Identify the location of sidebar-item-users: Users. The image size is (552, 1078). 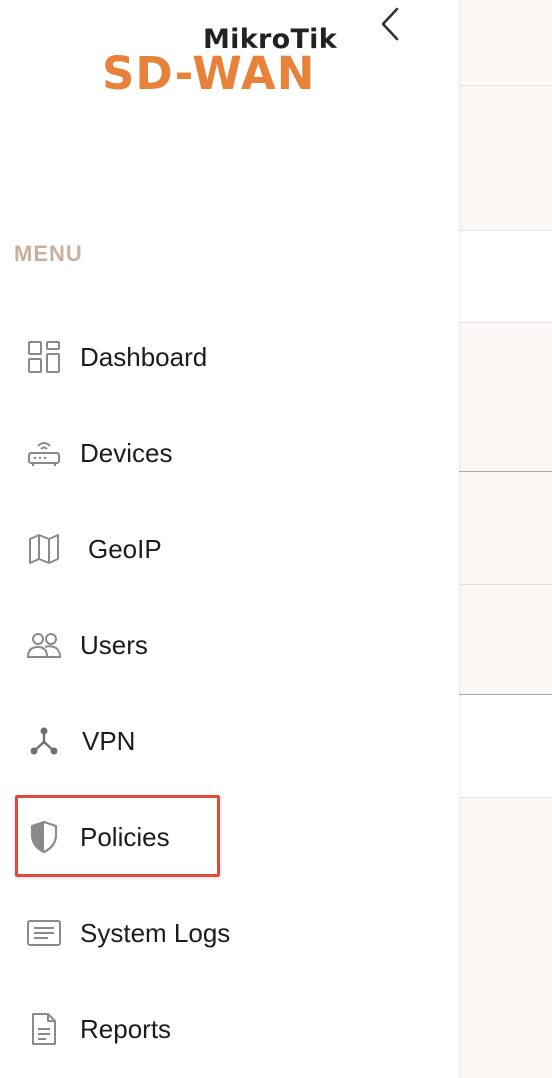
(224, 645).